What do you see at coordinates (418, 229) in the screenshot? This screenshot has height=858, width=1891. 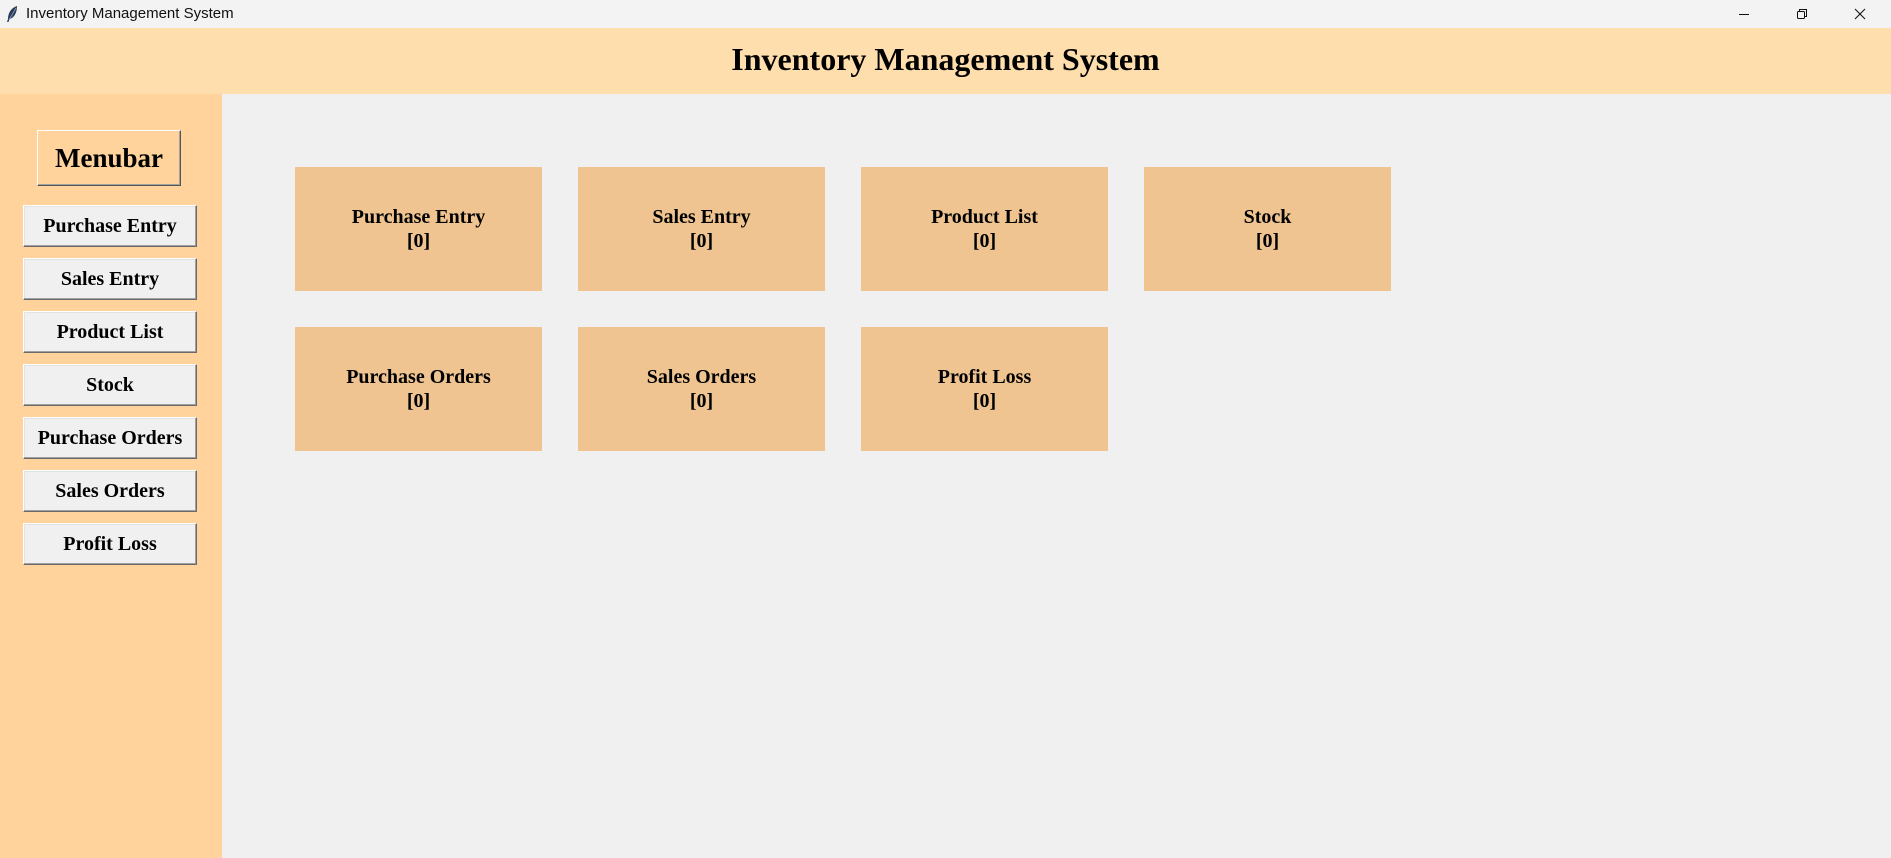 I see `card-purchase-entry: Purchase Entry [0]` at bounding box center [418, 229].